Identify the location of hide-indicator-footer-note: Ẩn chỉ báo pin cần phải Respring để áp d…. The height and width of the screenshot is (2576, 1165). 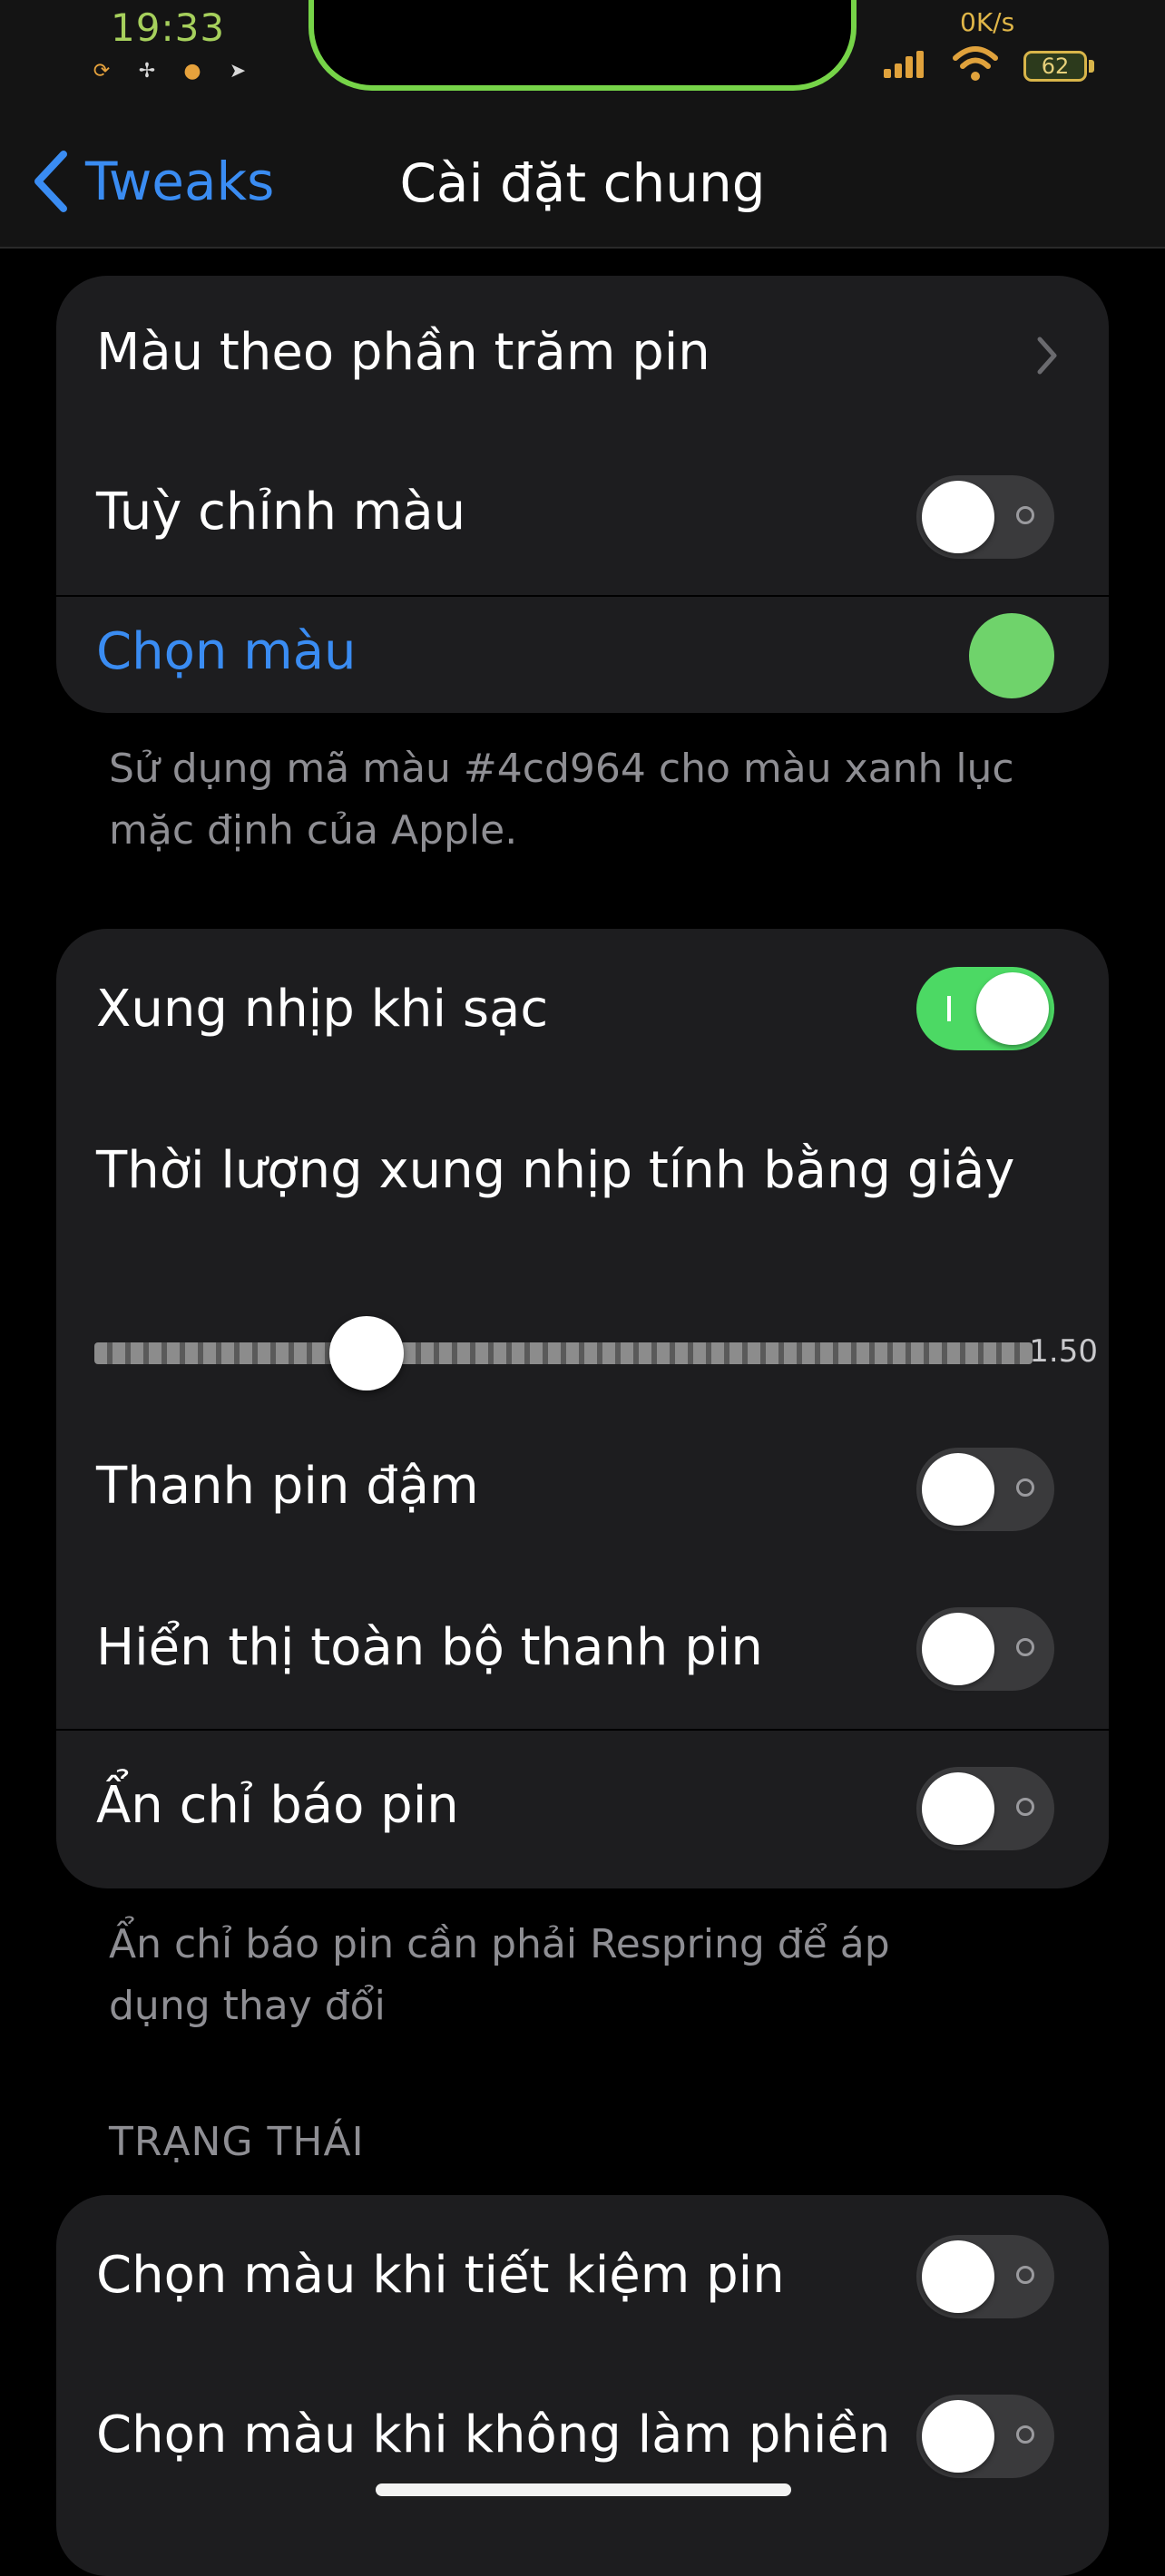
(500, 1975).